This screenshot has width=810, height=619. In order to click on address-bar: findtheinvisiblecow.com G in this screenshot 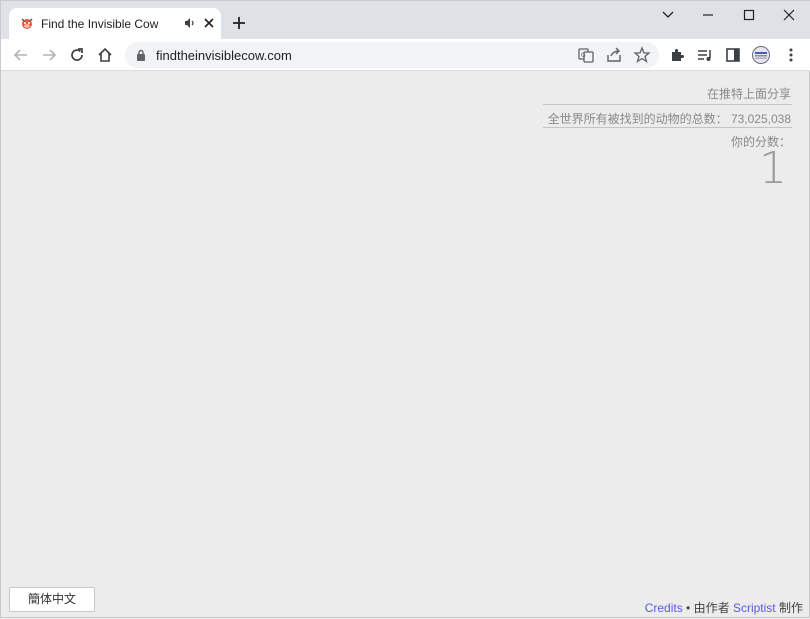, I will do `click(392, 55)`.